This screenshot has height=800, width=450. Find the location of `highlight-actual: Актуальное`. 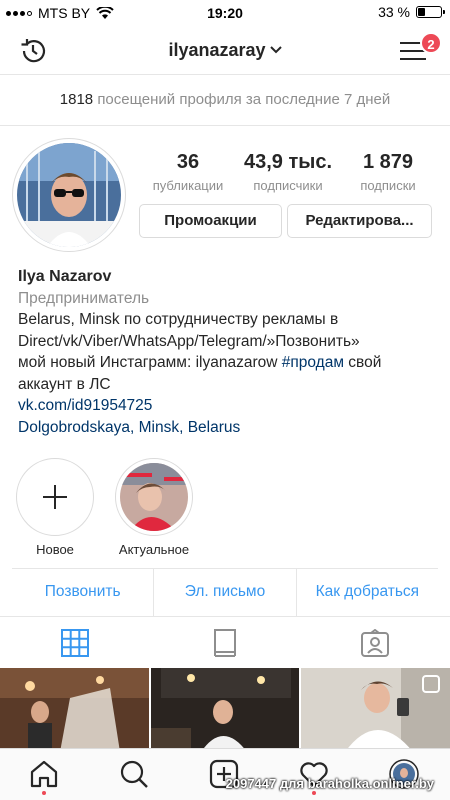

highlight-actual: Актуальное is located at coordinates (154, 507).